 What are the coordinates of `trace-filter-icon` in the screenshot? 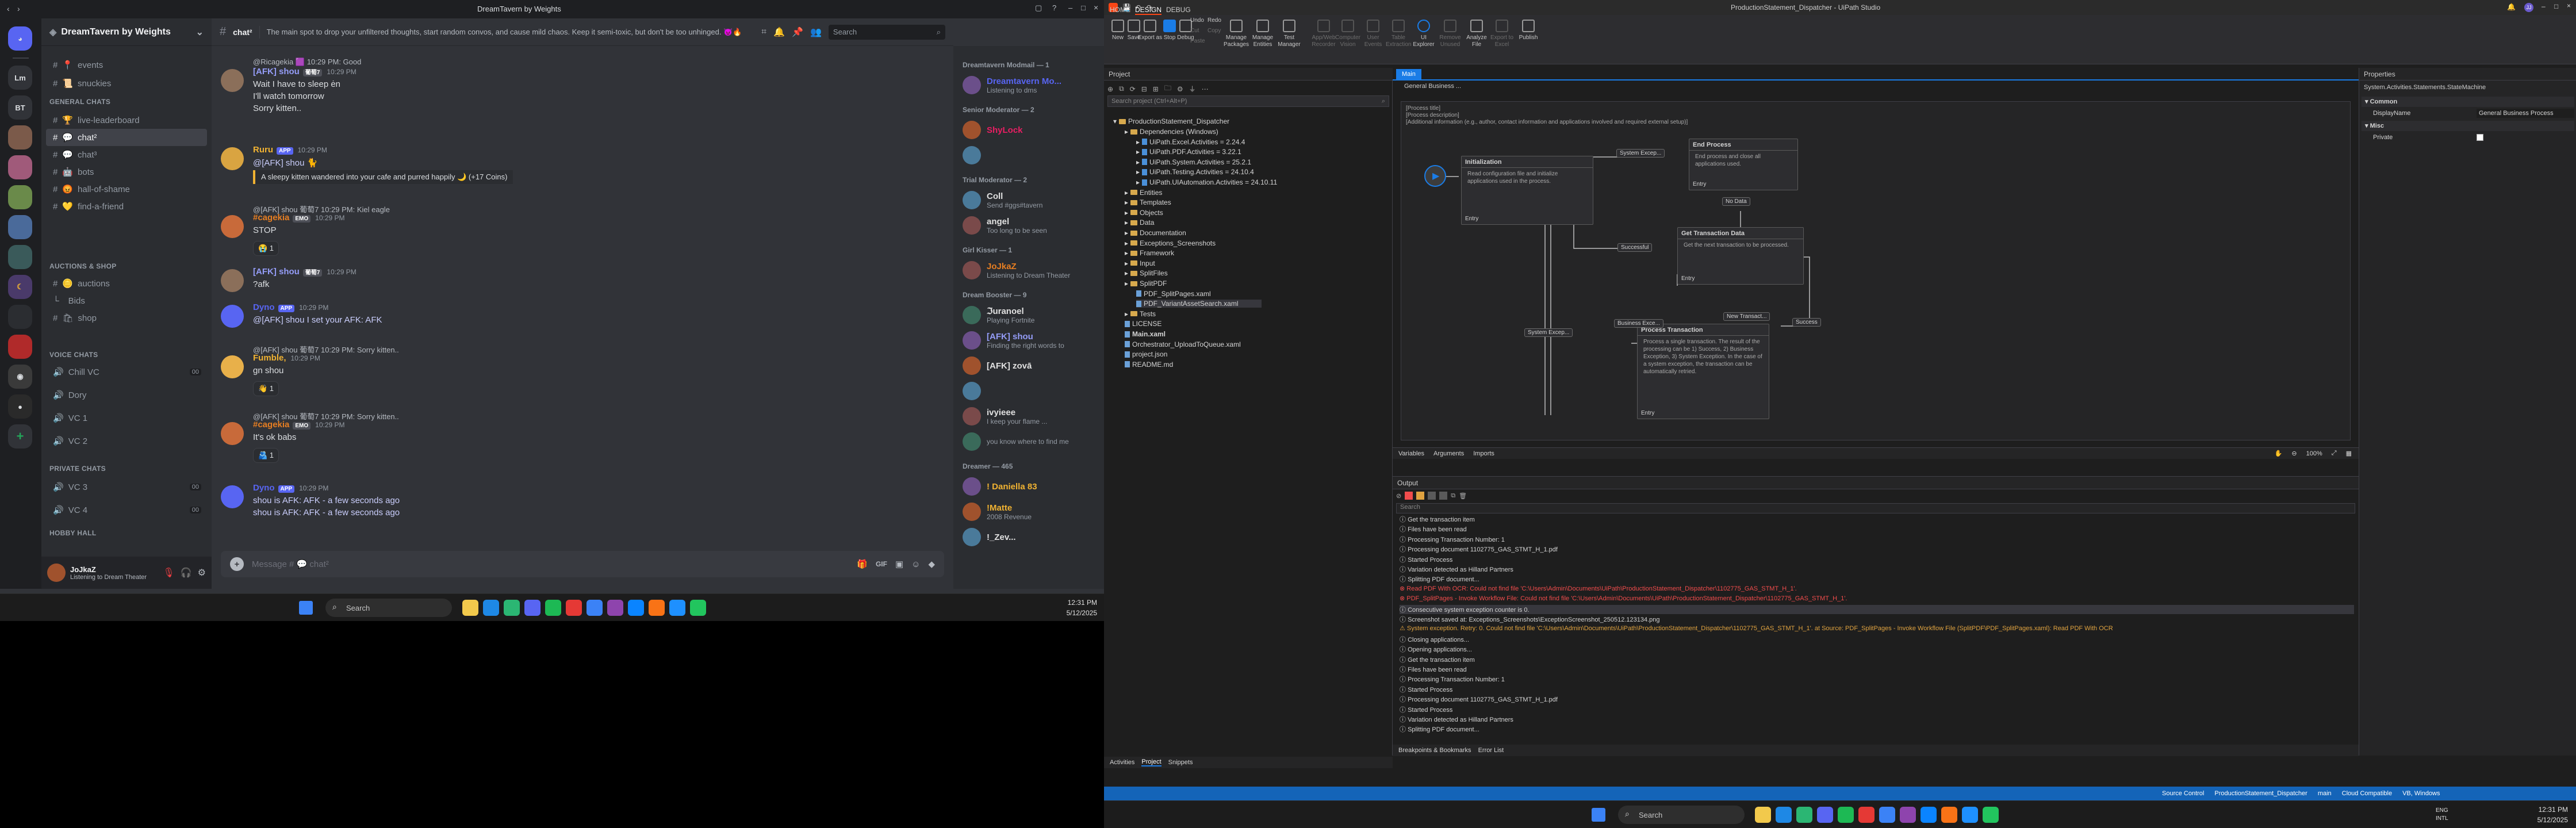 It's located at (1443, 496).